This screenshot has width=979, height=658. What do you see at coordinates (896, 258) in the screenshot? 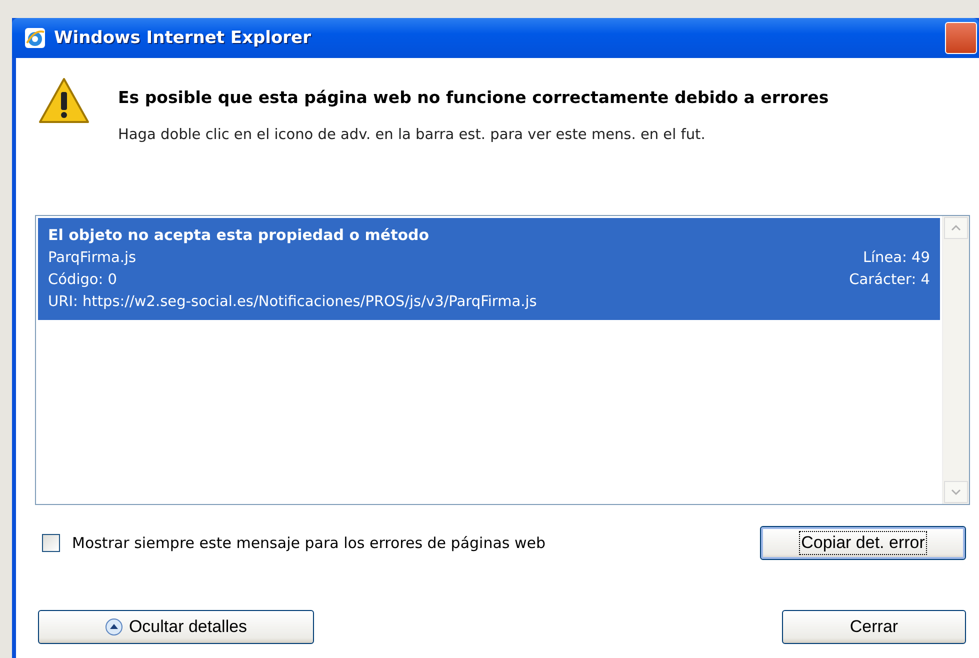
I see `line-number: Línea: 49` at bounding box center [896, 258].